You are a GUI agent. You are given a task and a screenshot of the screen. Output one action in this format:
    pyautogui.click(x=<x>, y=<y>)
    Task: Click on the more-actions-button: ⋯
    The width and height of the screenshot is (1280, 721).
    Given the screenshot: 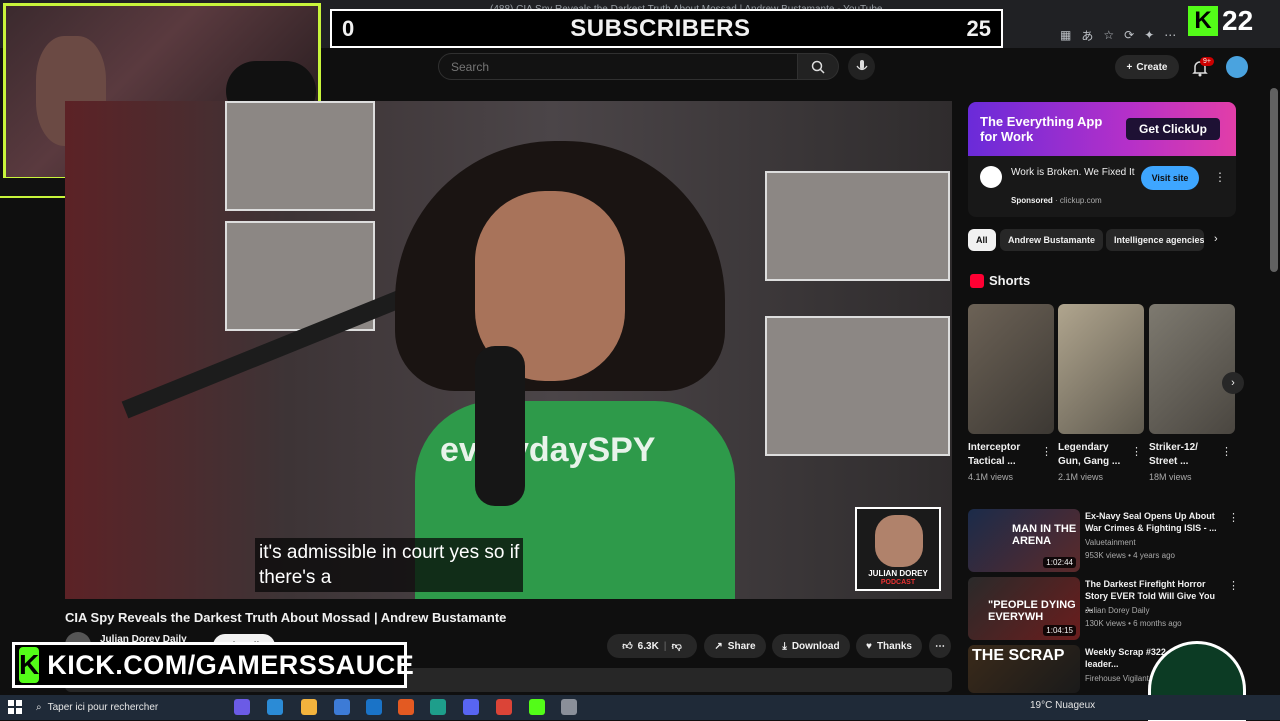 What is the action you would take?
    pyautogui.click(x=940, y=646)
    